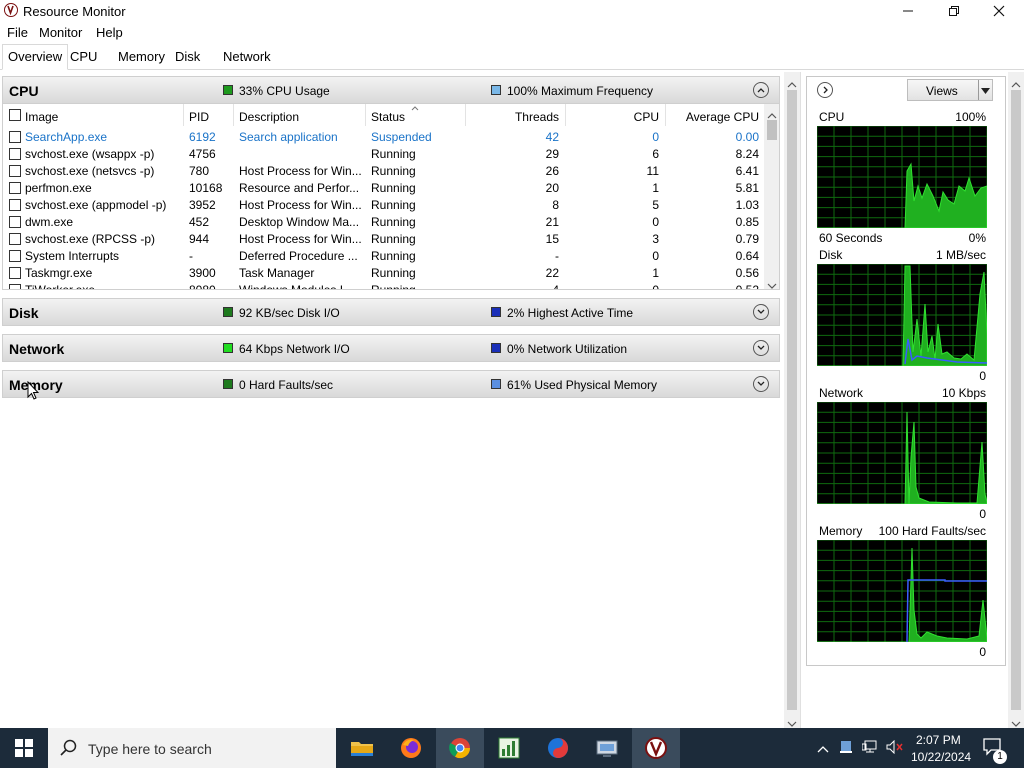 The image size is (1024, 768). Describe the element at coordinates (247, 57) in the screenshot. I see `tab-network: Network` at that location.